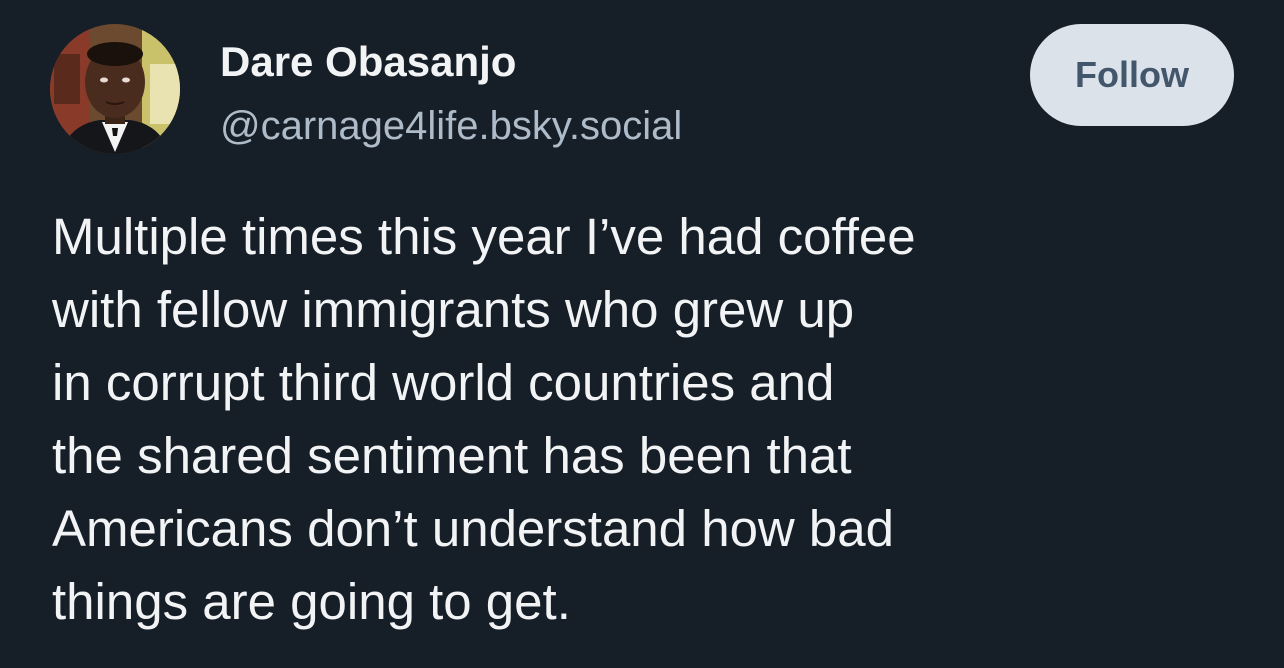 The height and width of the screenshot is (668, 1284). Describe the element at coordinates (452, 455) in the screenshot. I see `post-text-line: the shared sentiment has been that` at that location.